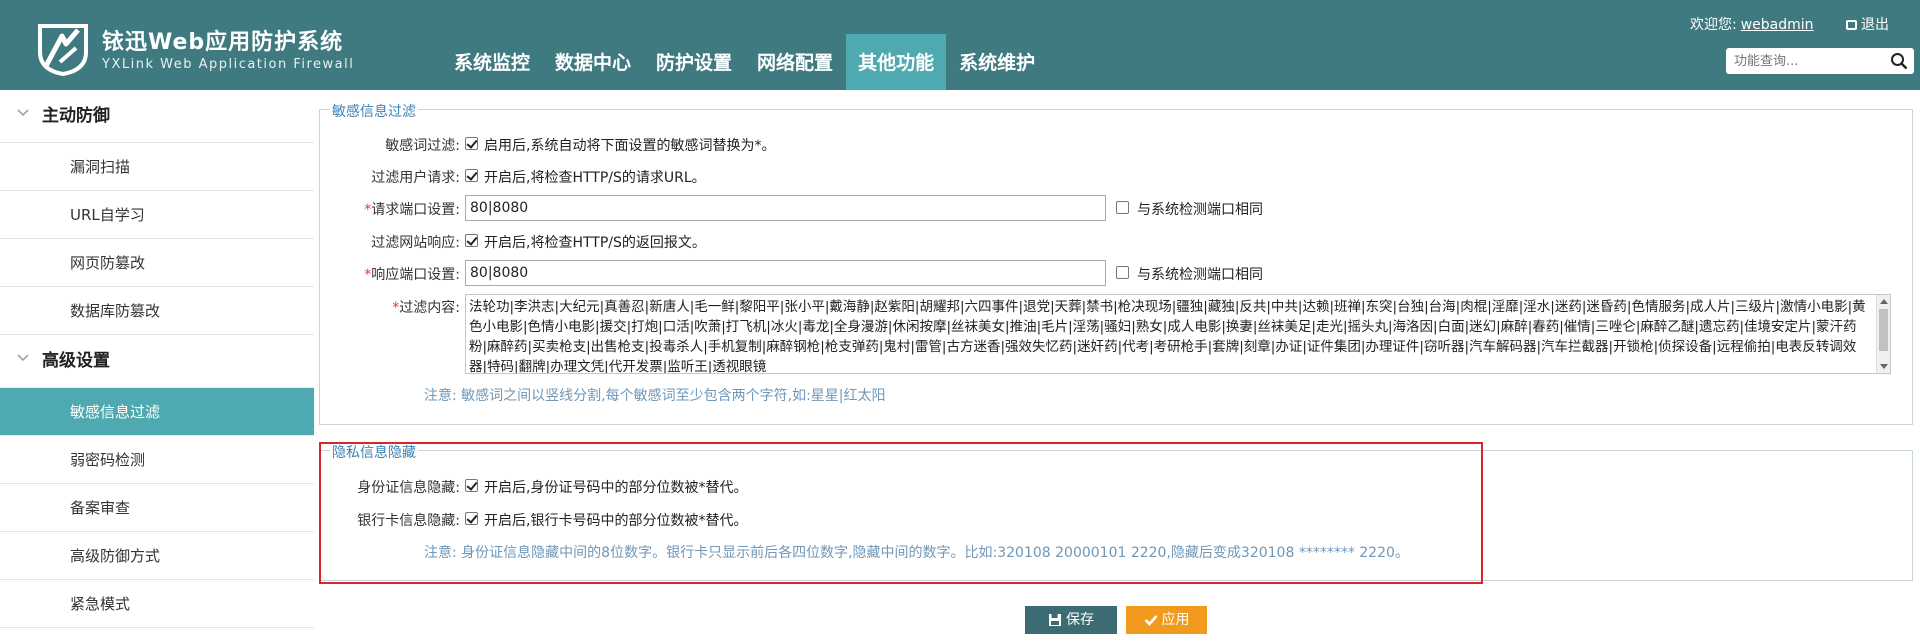 This screenshot has width=1920, height=641. Describe the element at coordinates (1777, 25) in the screenshot. I see `username-link: webadmin` at that location.